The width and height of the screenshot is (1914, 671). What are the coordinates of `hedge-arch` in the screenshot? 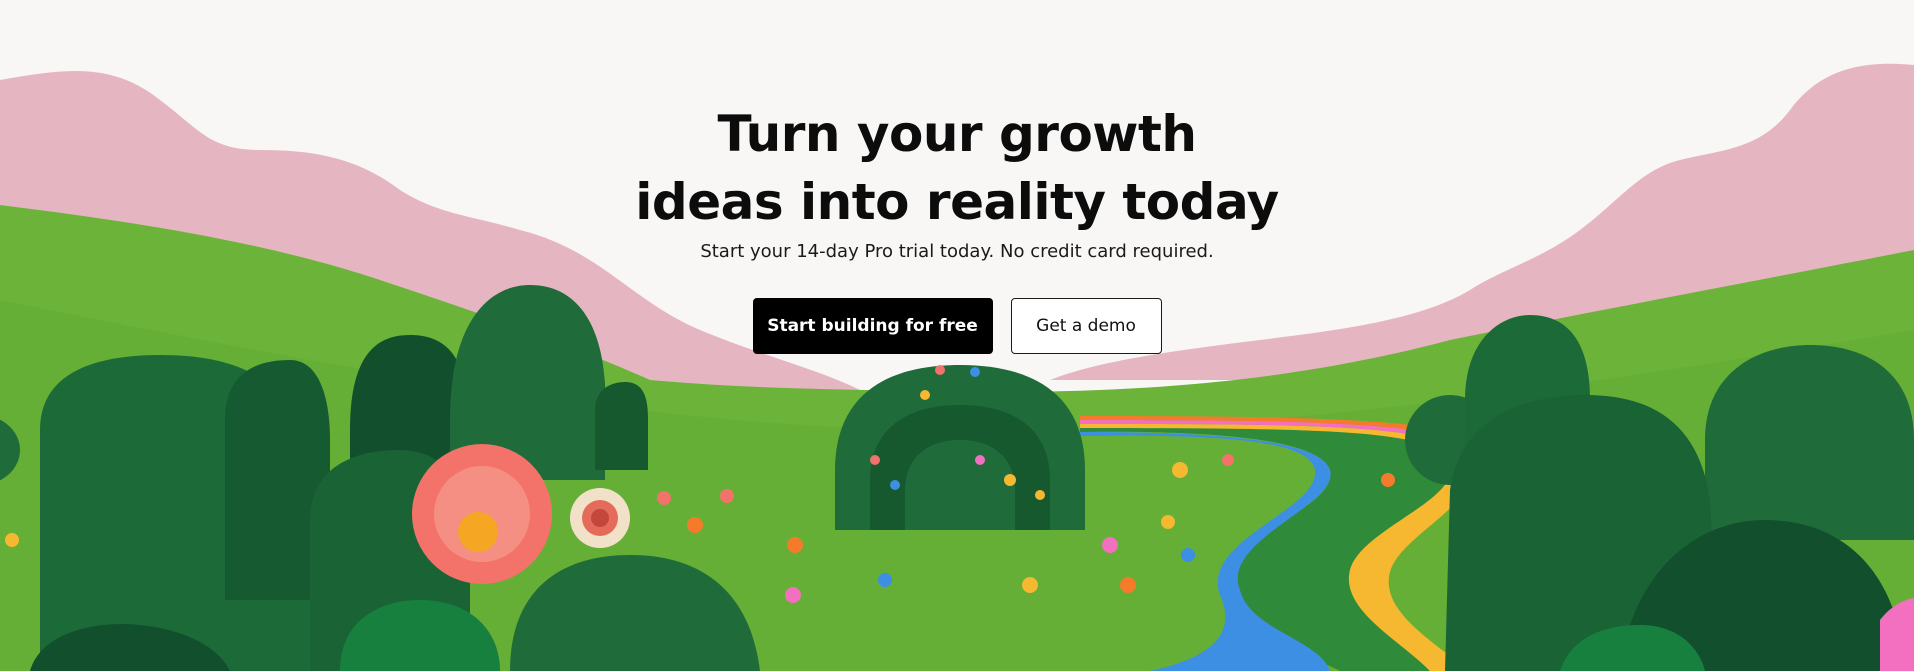 It's located at (960, 447).